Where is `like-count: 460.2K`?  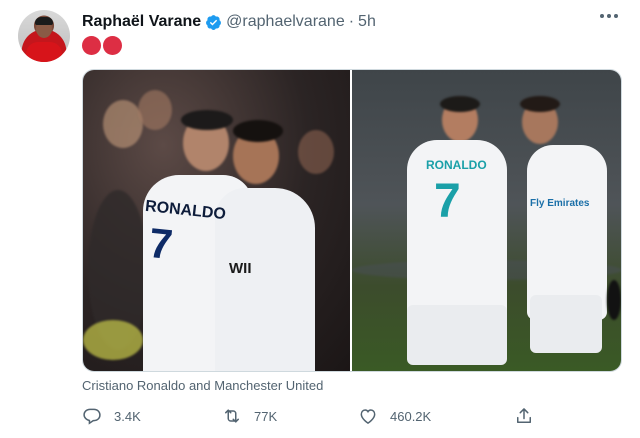
like-count: 460.2K is located at coordinates (411, 416).